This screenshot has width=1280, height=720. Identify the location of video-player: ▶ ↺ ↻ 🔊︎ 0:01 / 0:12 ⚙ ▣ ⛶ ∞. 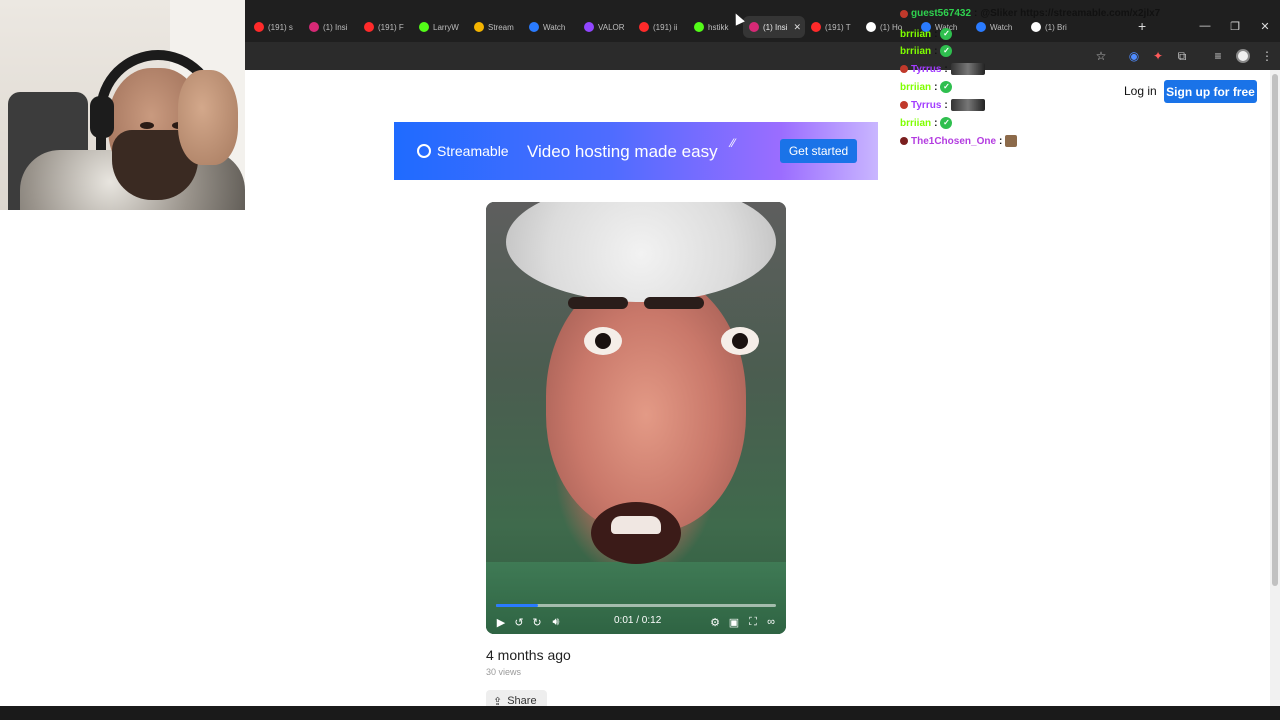
(636, 418).